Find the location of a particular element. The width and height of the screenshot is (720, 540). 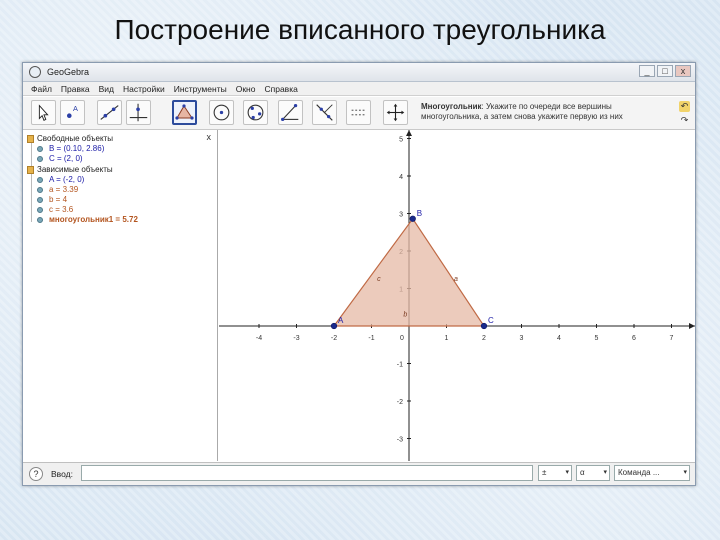

list-item: C = (2, 0) is located at coordinates (60, 158).